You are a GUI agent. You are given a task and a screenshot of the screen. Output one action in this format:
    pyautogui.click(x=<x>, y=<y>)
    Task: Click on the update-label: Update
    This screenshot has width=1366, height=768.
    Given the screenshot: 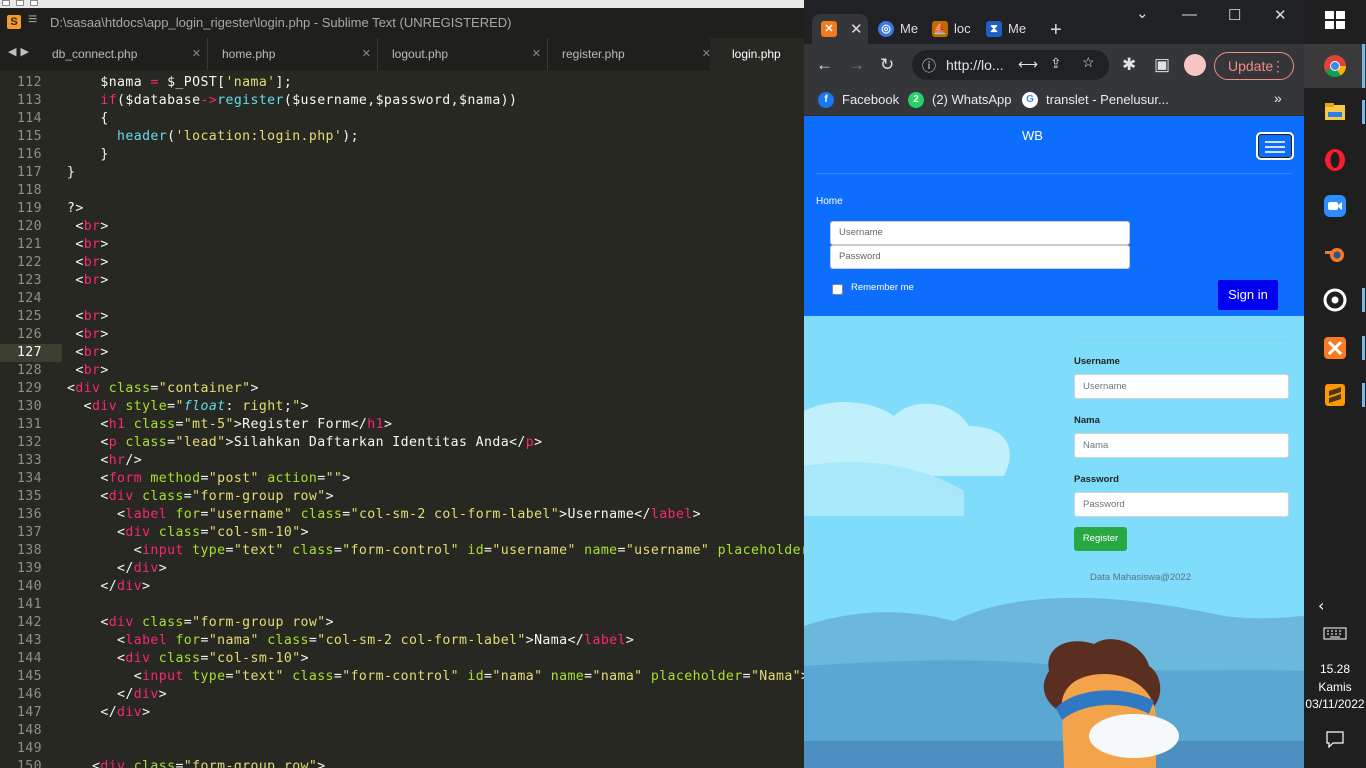 What is the action you would take?
    pyautogui.click(x=1251, y=66)
    